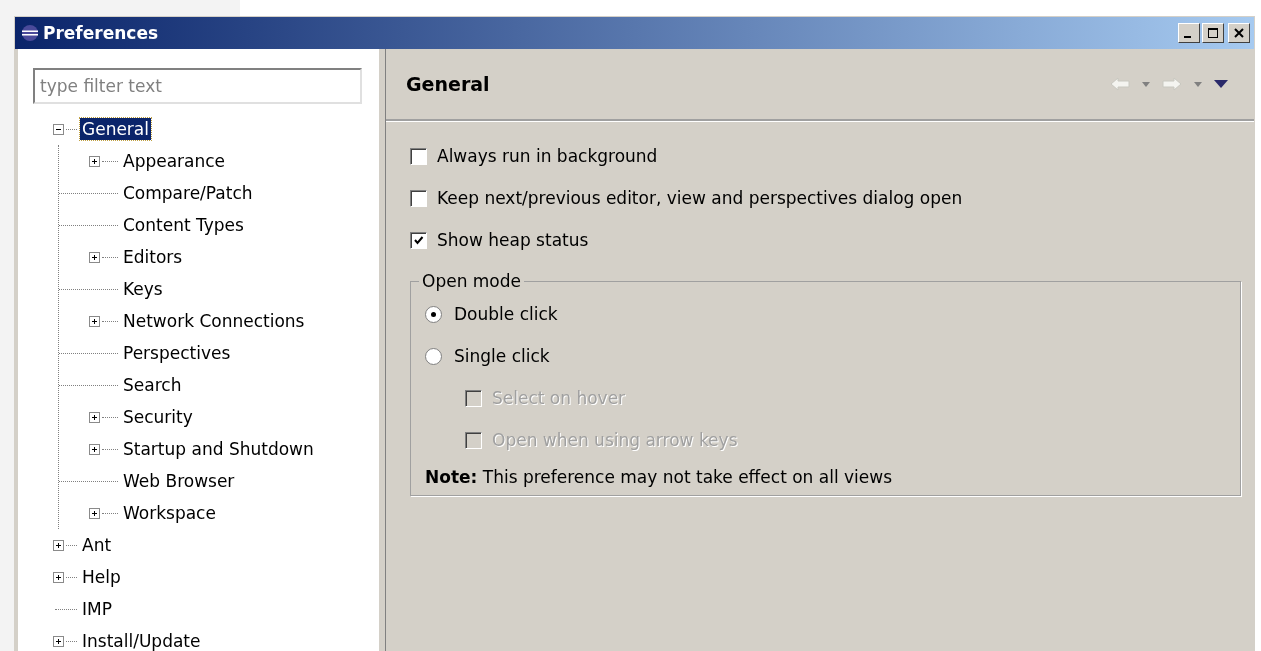 The height and width of the screenshot is (651, 1261). What do you see at coordinates (158, 417) in the screenshot?
I see `tree-item: Security` at bounding box center [158, 417].